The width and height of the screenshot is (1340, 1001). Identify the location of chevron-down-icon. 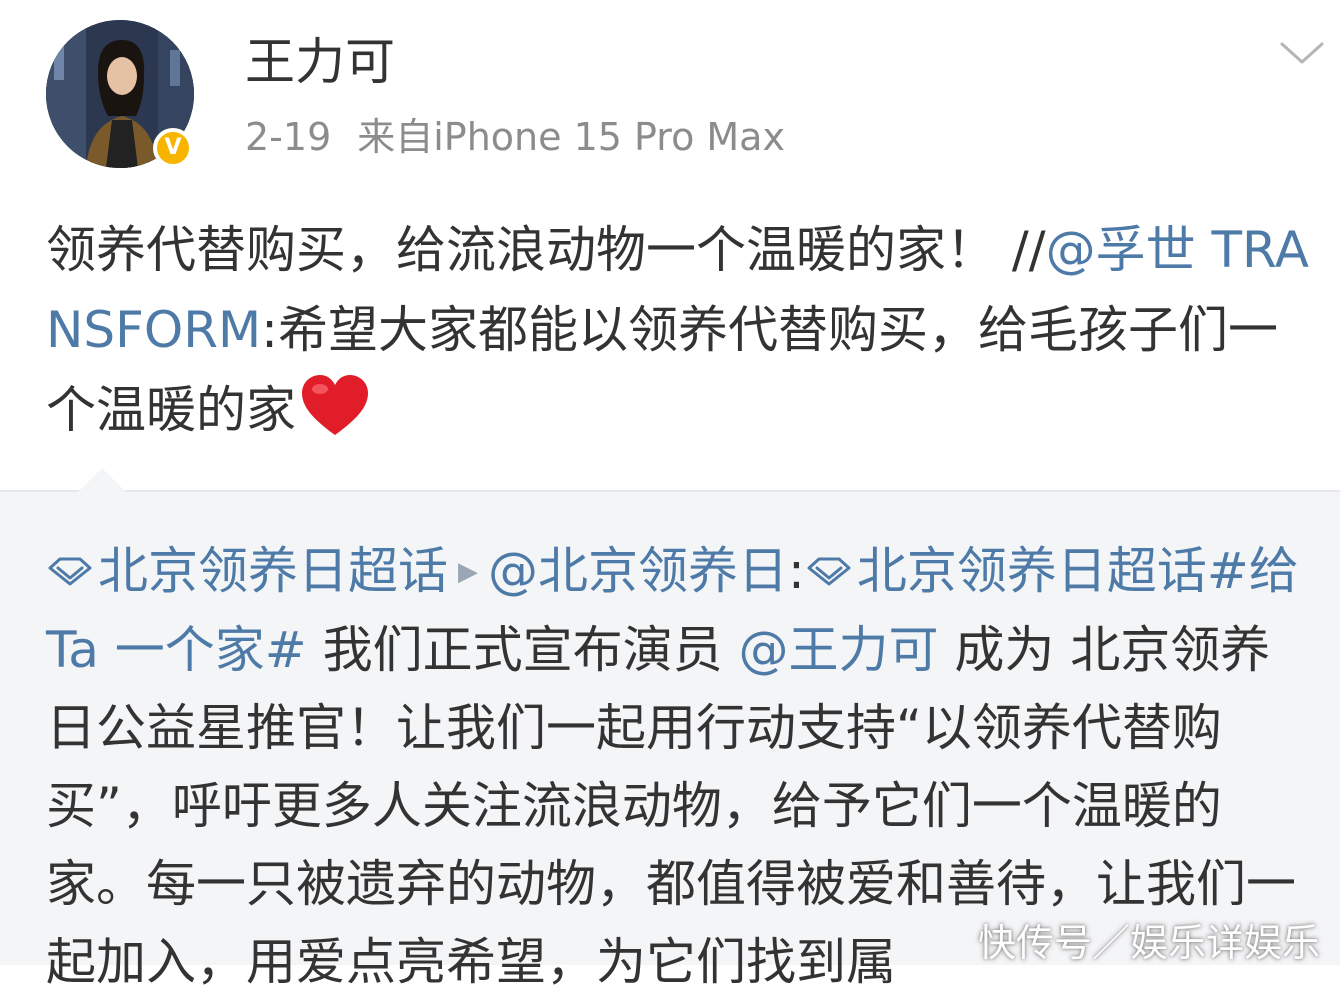
(1302, 53).